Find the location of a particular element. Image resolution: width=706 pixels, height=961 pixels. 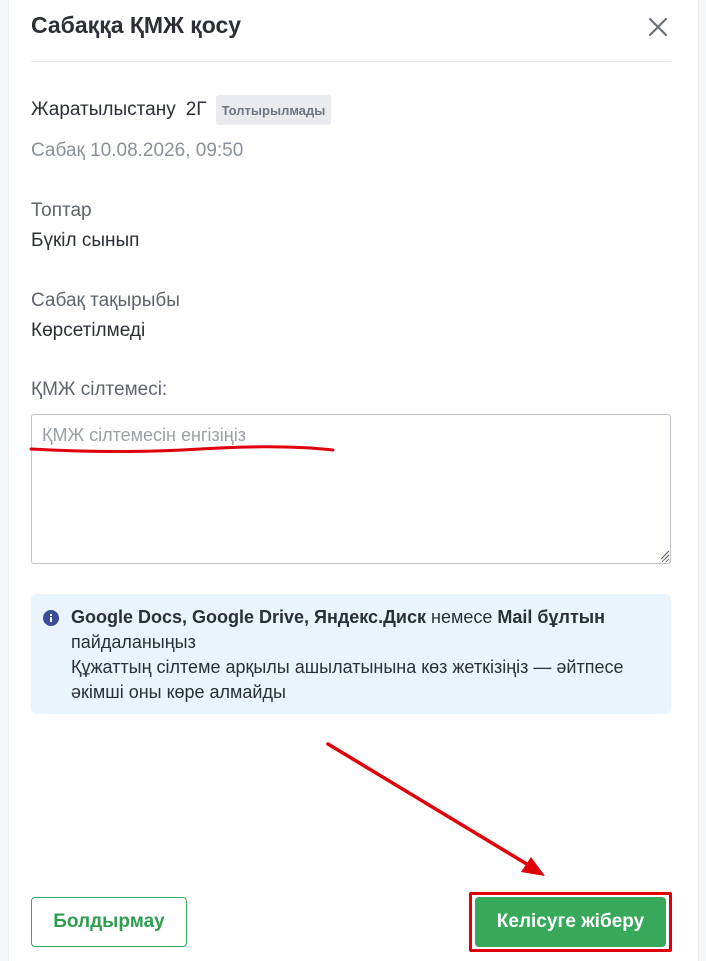

cancel-button: Болдырмау is located at coordinates (109, 922).